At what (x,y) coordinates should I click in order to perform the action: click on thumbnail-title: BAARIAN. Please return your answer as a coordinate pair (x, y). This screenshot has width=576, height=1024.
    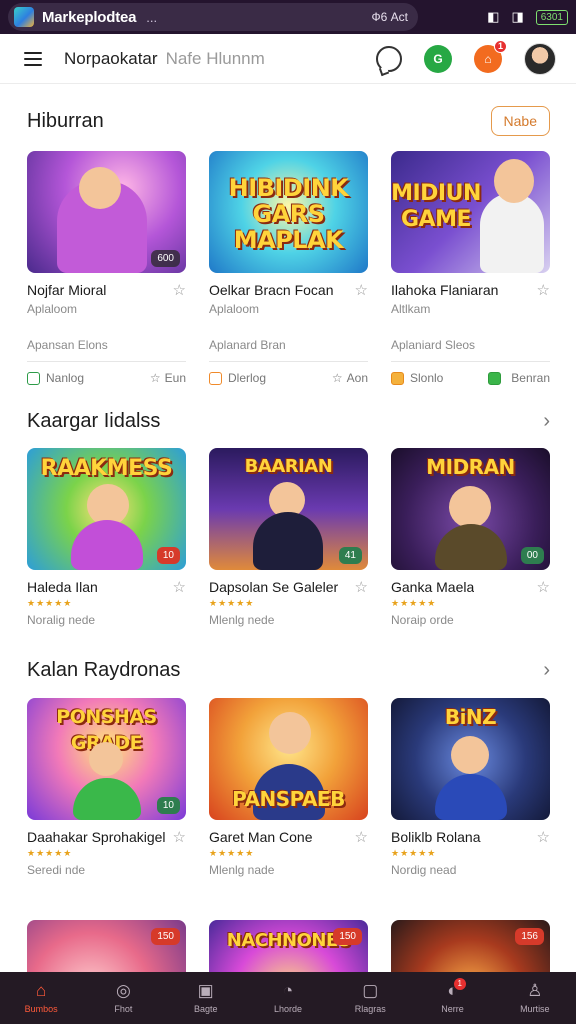
    Looking at the image, I should click on (288, 466).